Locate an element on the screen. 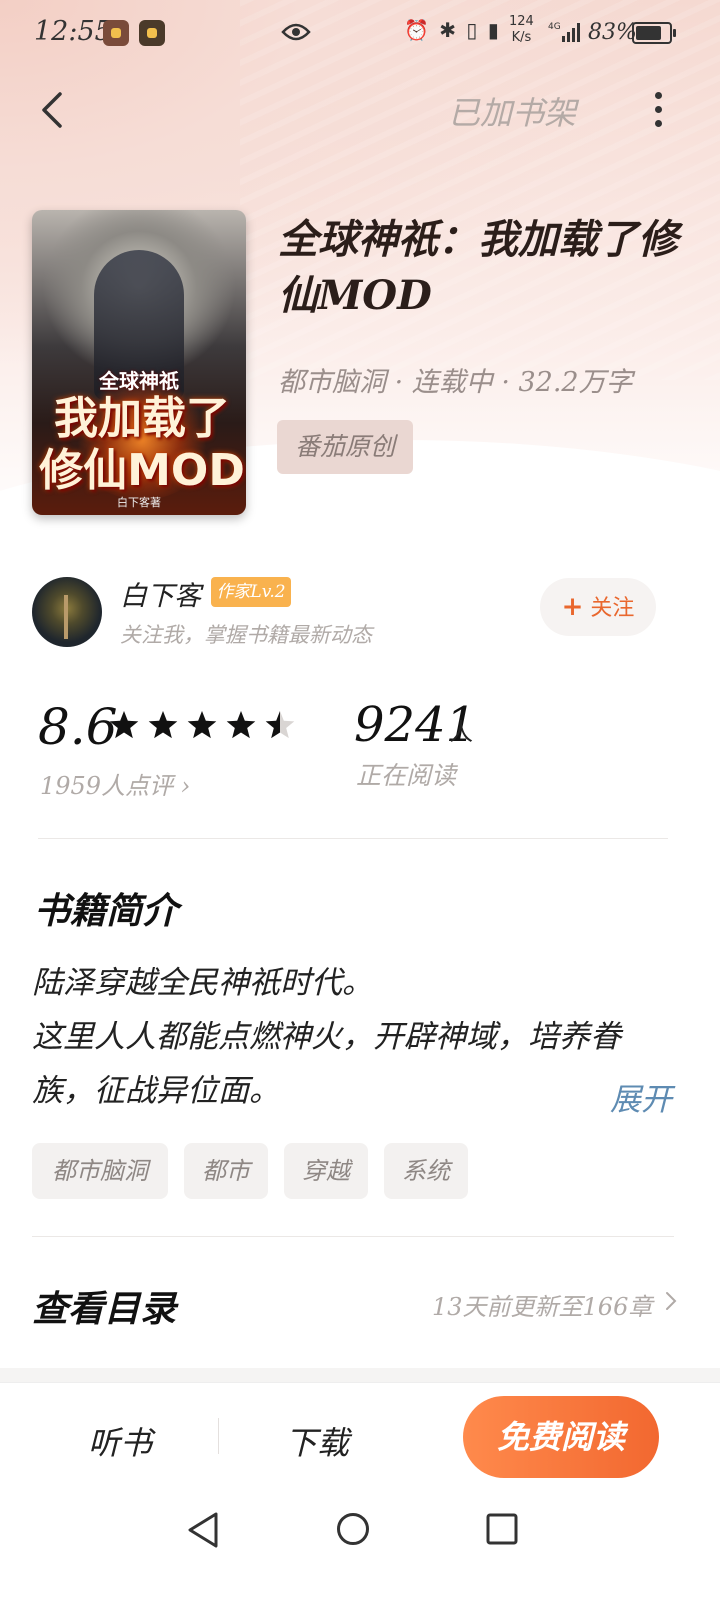 This screenshot has width=720, height=1600. rating-score: 8.6 is located at coordinates (78, 727).